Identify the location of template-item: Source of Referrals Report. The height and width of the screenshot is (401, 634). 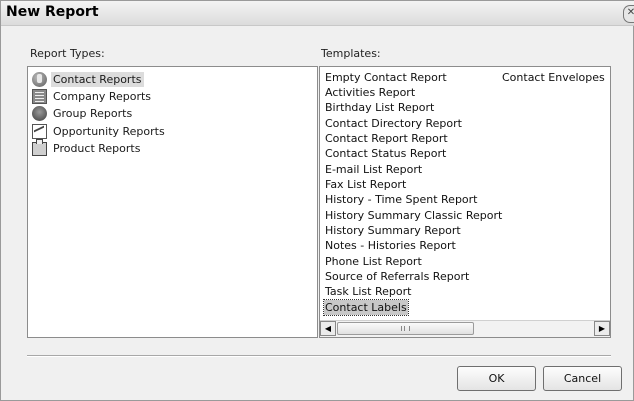
(397, 276).